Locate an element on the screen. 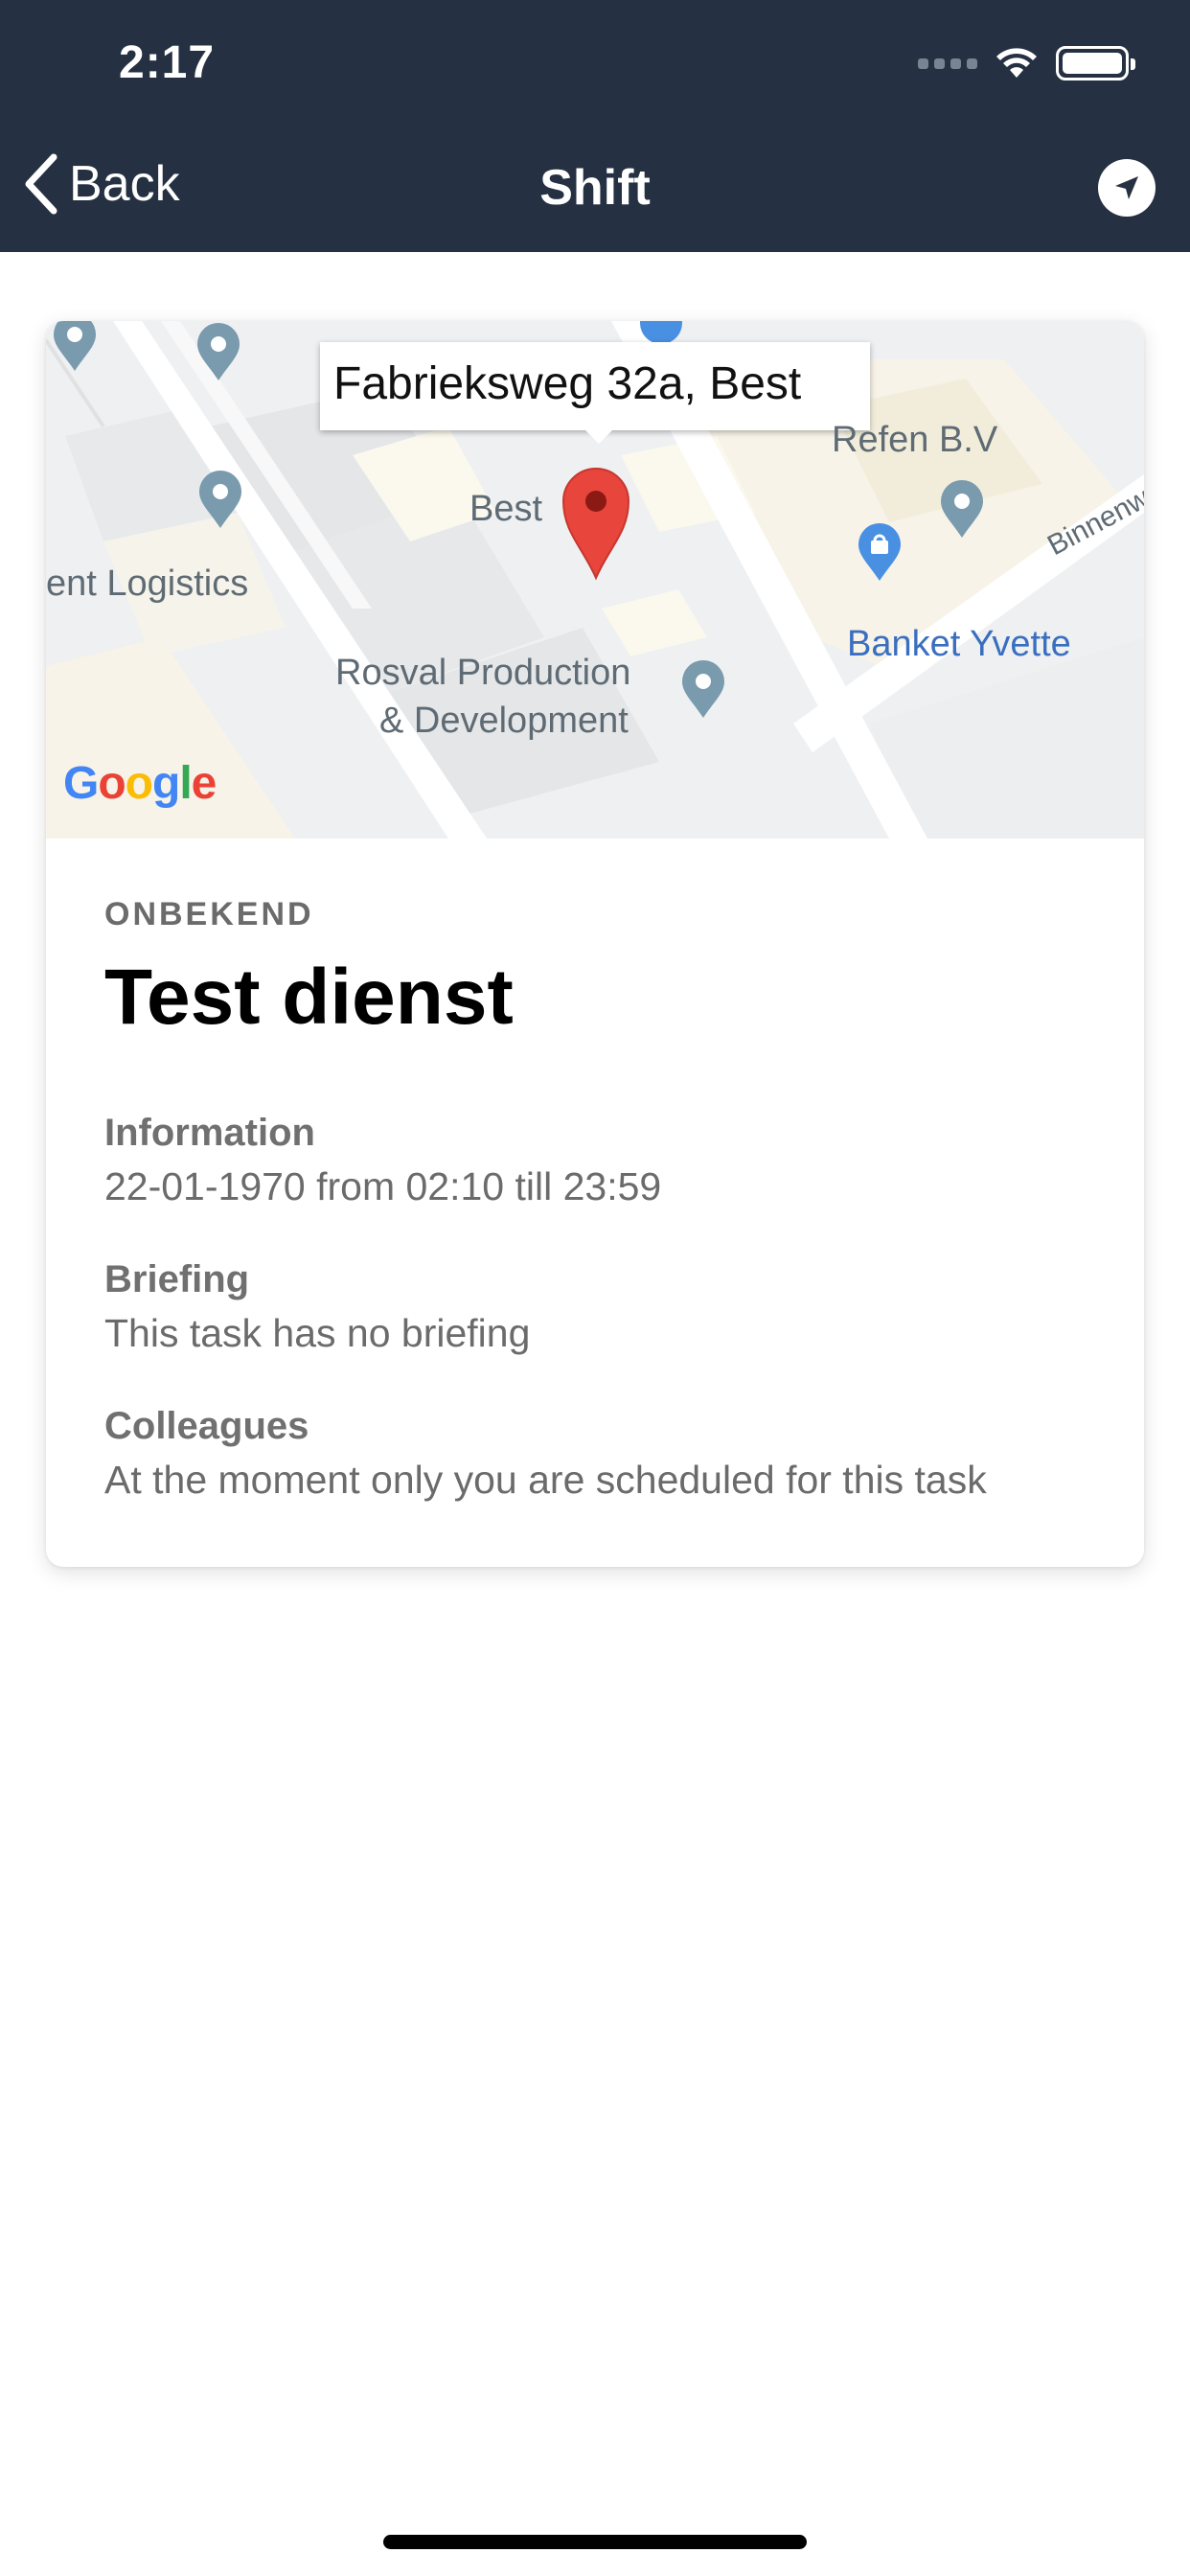 The image size is (1190, 2576). map-label: Rosval Production is located at coordinates (483, 673).